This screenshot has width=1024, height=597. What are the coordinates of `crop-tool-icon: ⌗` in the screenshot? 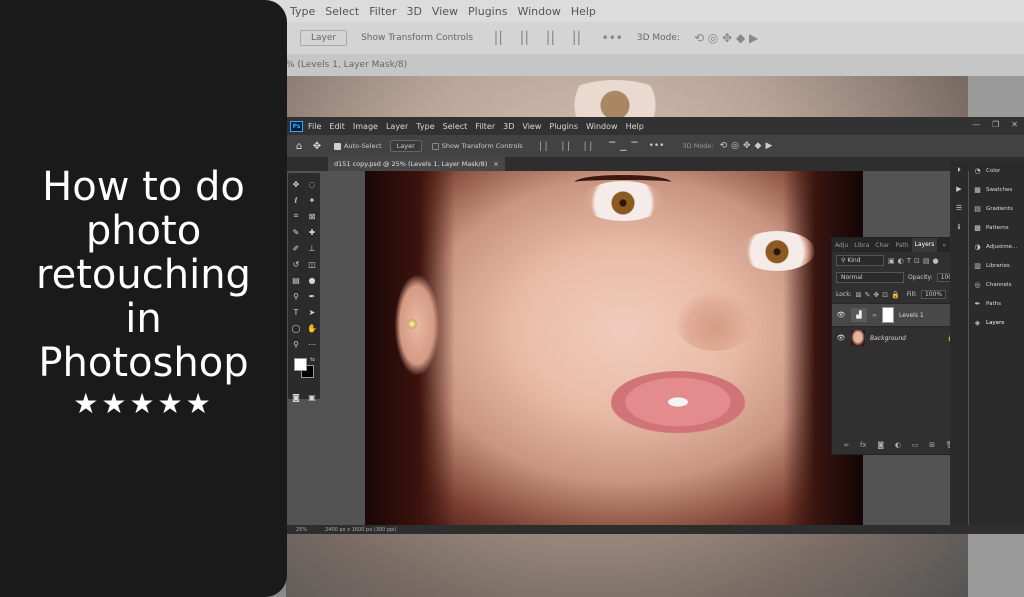 It's located at (296, 216).